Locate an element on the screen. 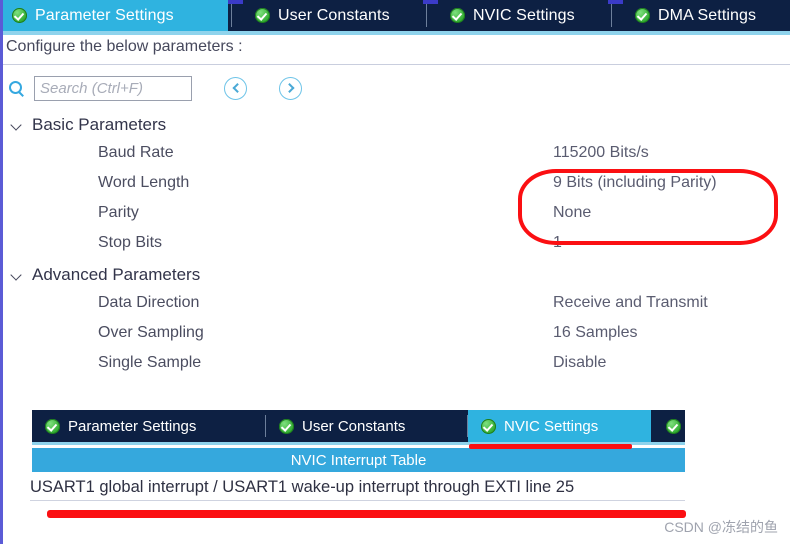  parameter-value: 115200 Bits/s is located at coordinates (601, 153).